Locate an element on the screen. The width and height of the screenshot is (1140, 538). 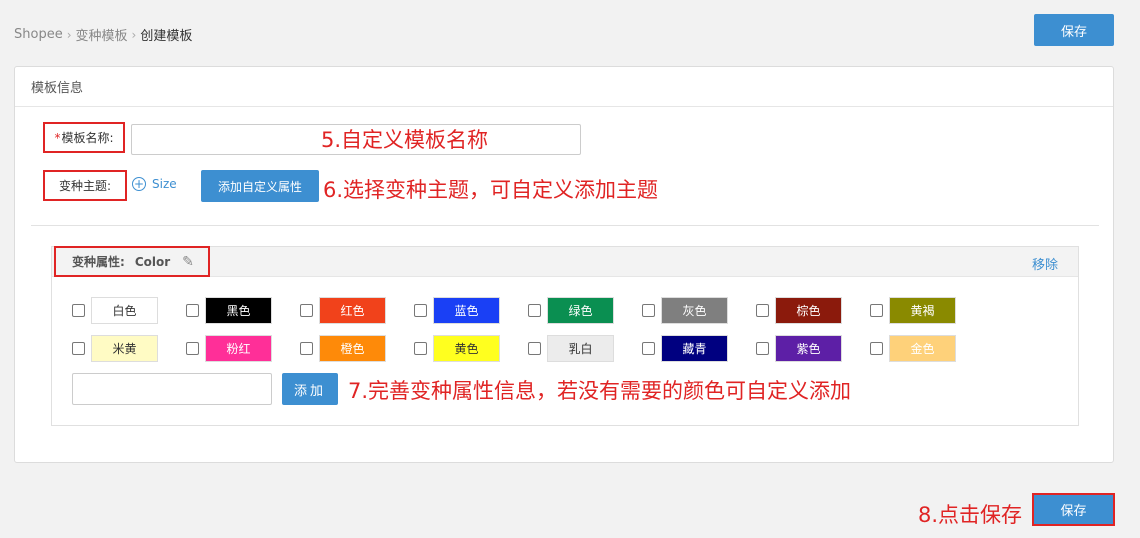
color-swatch: 黑色 is located at coordinates (238, 310).